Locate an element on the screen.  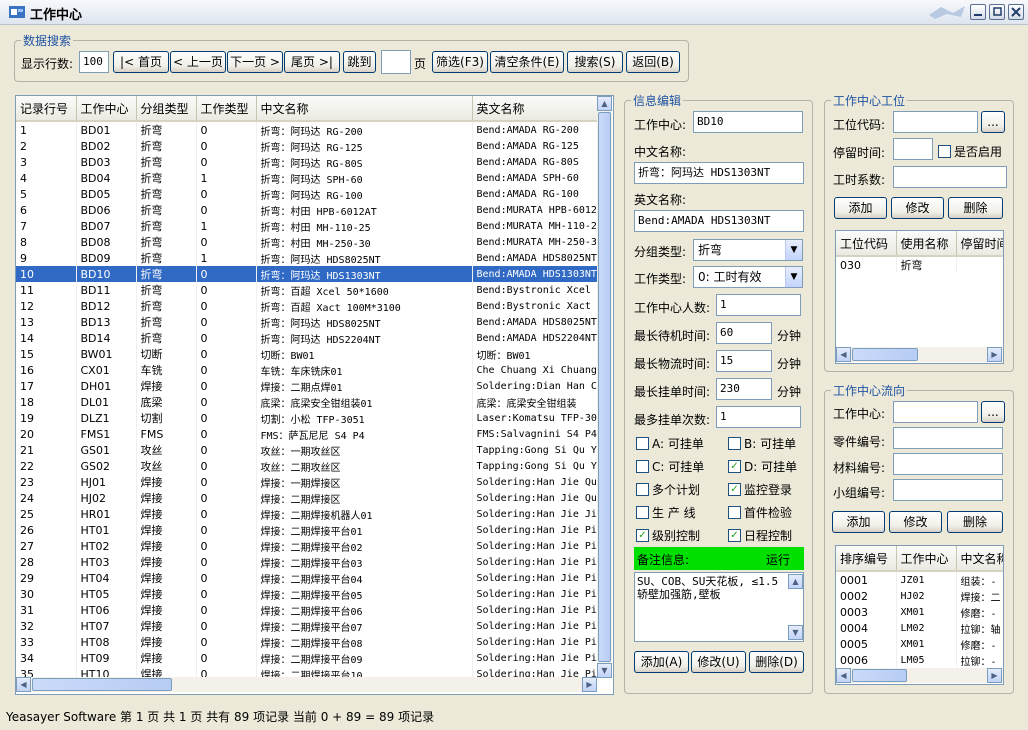
remark-textarea: SU、COB、SU天花板, ≤1.5 轿壁加强筋,壁板 ▲ ▼ is located at coordinates (719, 607).